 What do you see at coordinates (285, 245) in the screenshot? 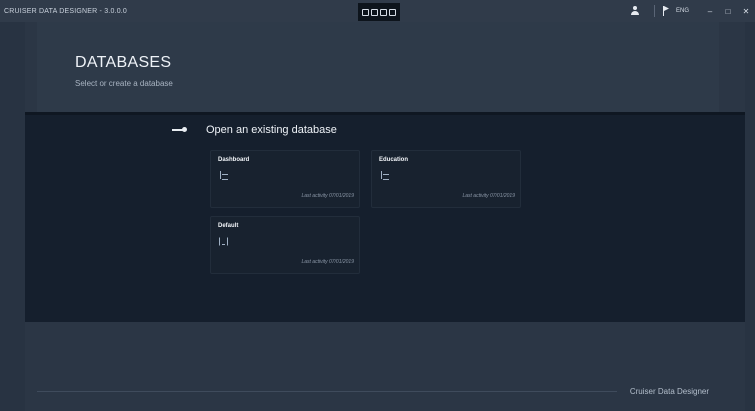
I see `database-card-default: Default Last activity 07/01/2019` at bounding box center [285, 245].